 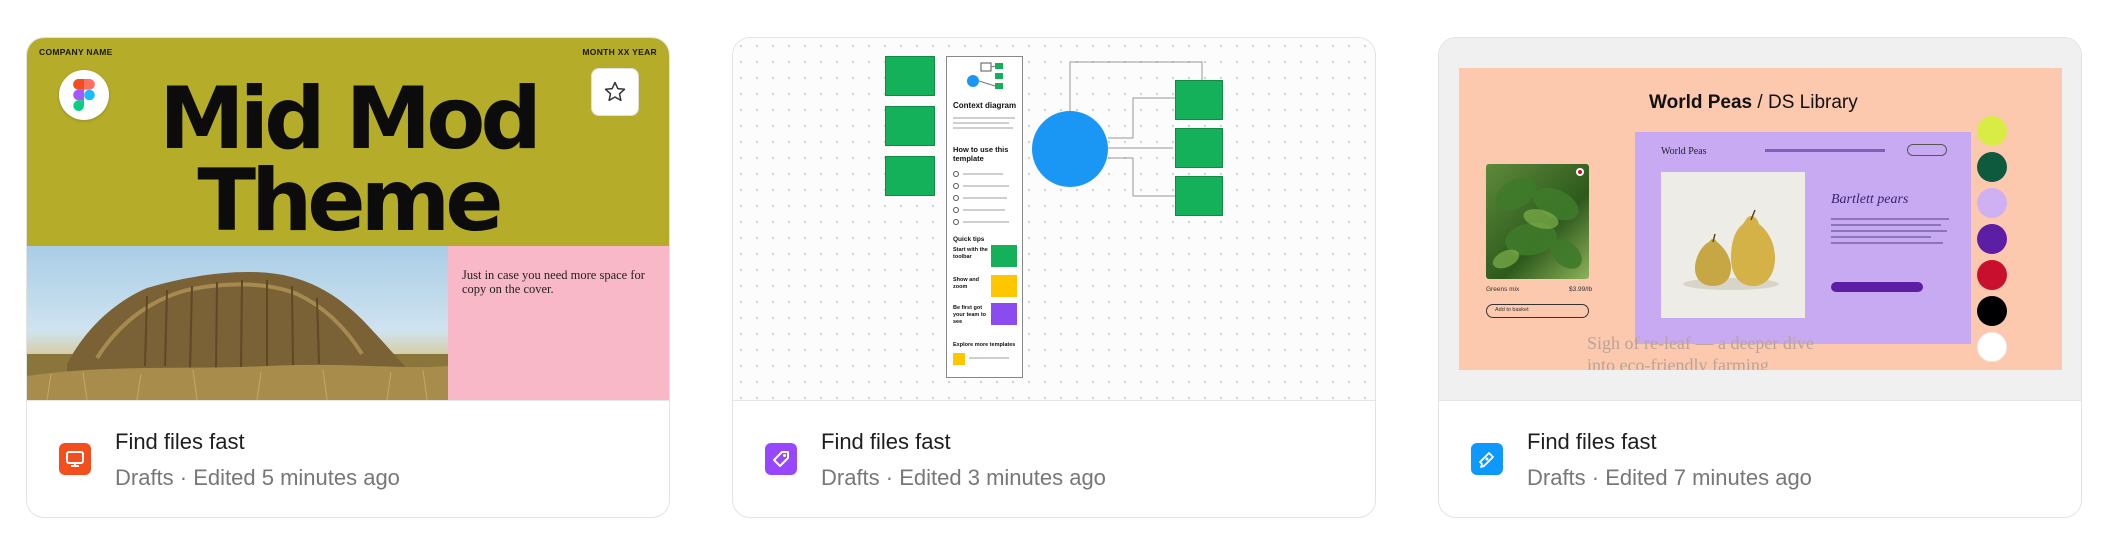 I want to click on artboard-title: World Peas / DS Library, so click(x=1753, y=102).